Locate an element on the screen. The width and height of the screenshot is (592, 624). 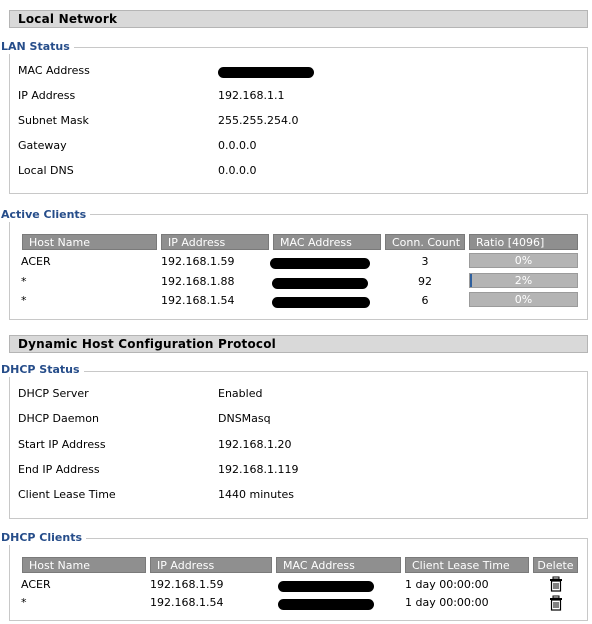
th-delete: Delete is located at coordinates (555, 565).